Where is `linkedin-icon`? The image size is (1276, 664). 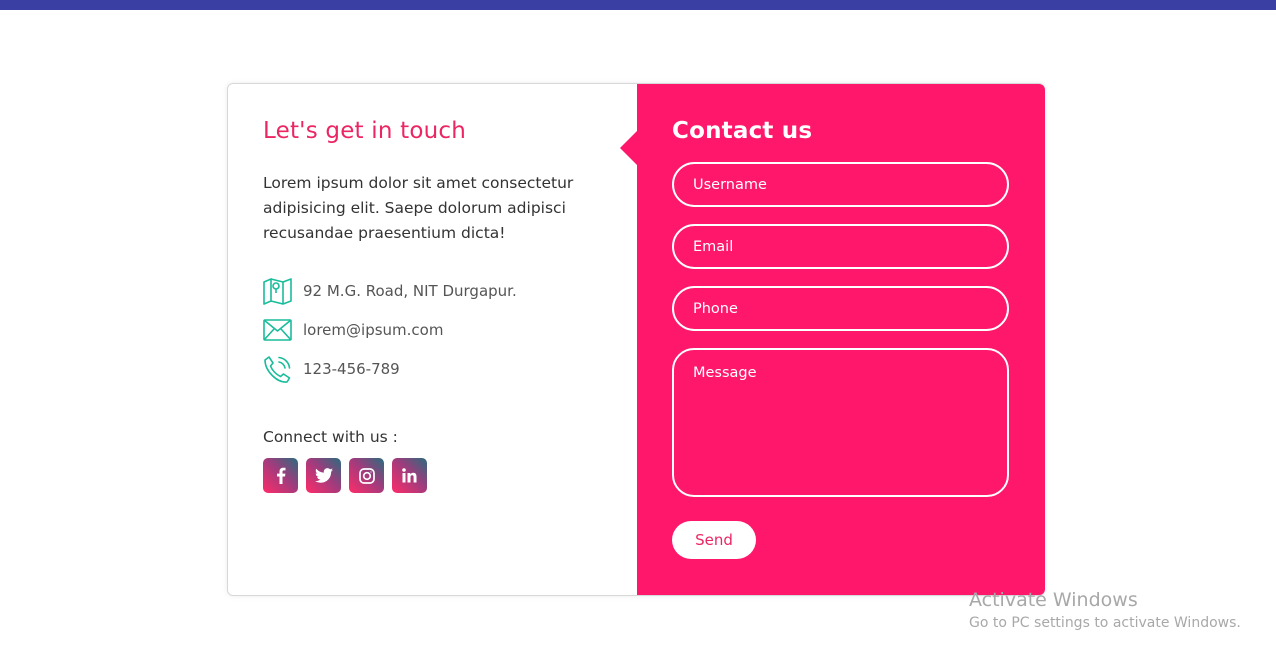 linkedin-icon is located at coordinates (409, 475).